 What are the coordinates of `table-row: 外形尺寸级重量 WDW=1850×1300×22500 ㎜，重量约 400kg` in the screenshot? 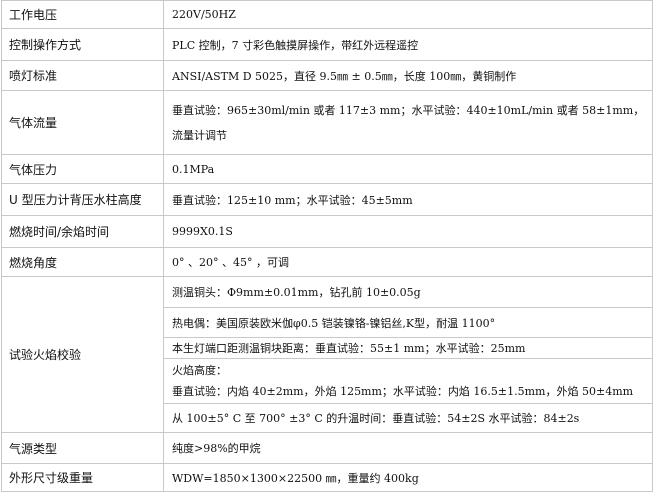 It's located at (327, 477).